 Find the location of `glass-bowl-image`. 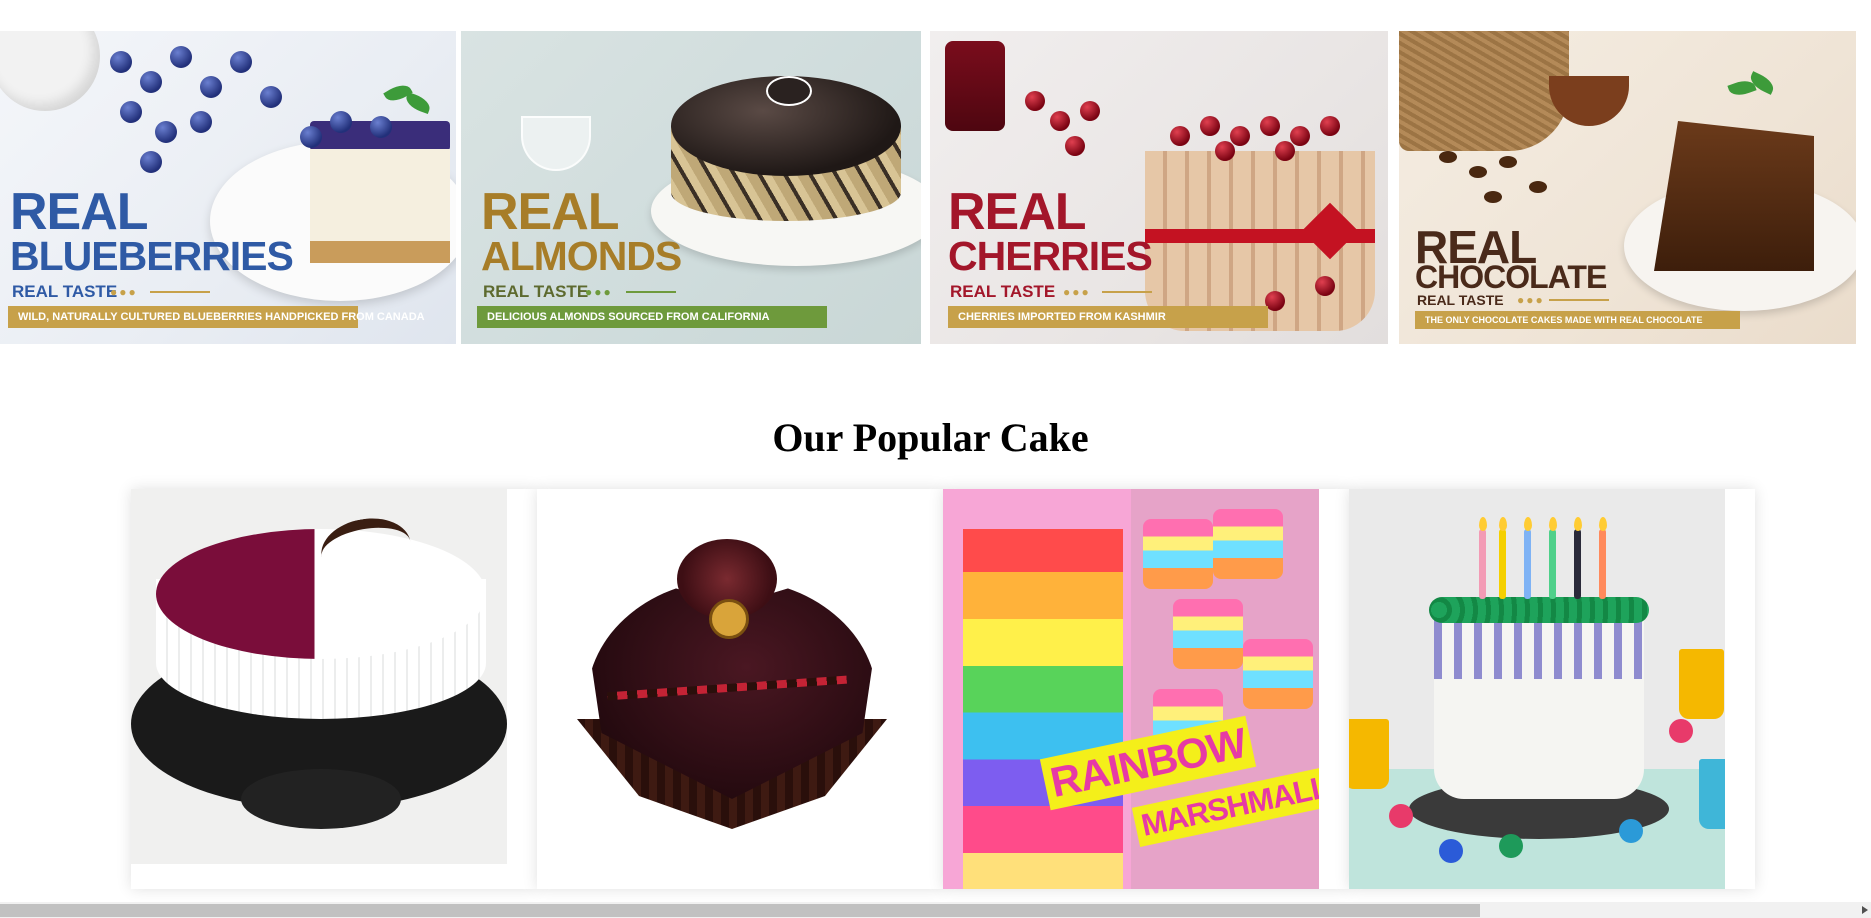

glass-bowl-image is located at coordinates (556, 143).